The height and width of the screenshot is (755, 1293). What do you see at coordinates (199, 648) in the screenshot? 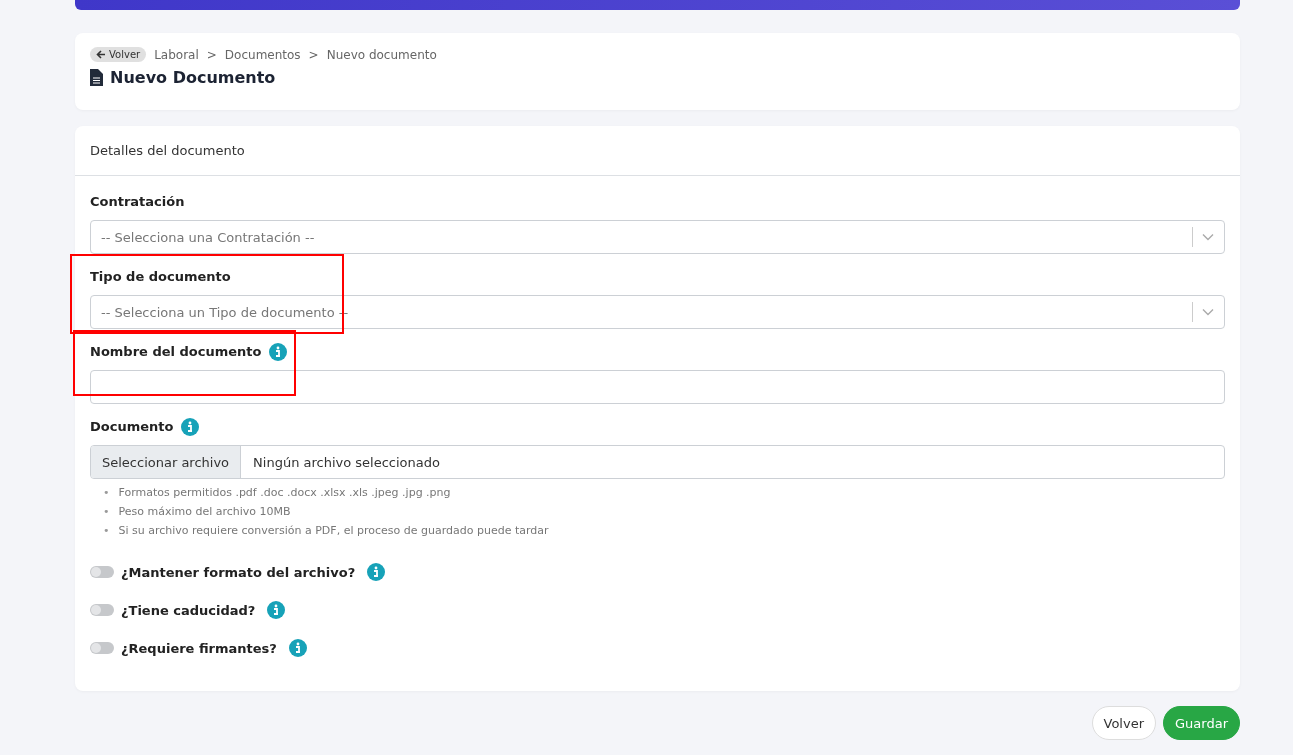
I see `switch-label: ¿Requiere firmantes?` at bounding box center [199, 648].